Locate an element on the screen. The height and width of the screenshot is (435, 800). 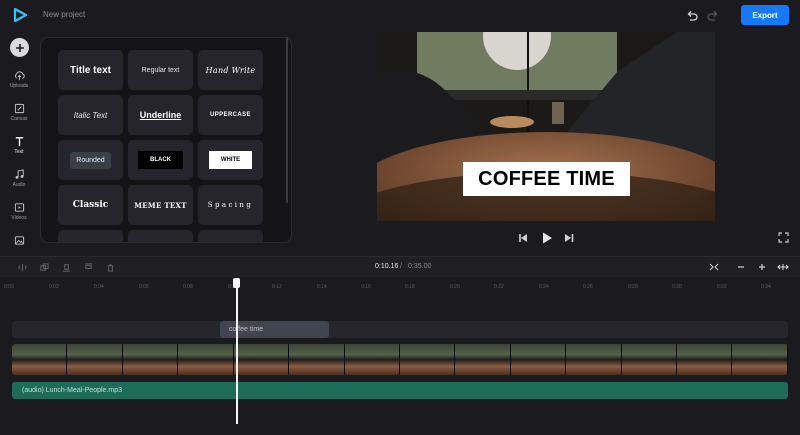
undo-icon is located at coordinates (692, 16).